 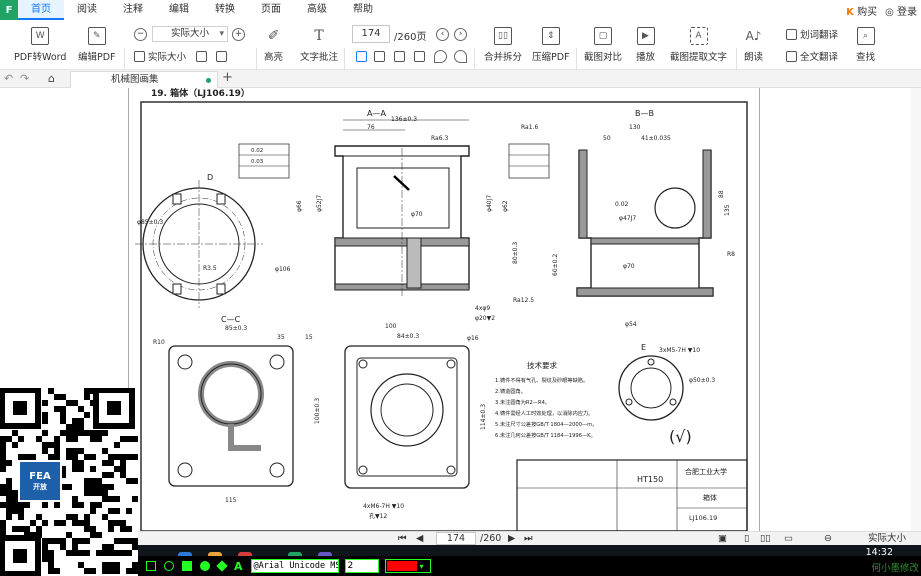 I want to click on fit-width-button, so click(x=221, y=56).